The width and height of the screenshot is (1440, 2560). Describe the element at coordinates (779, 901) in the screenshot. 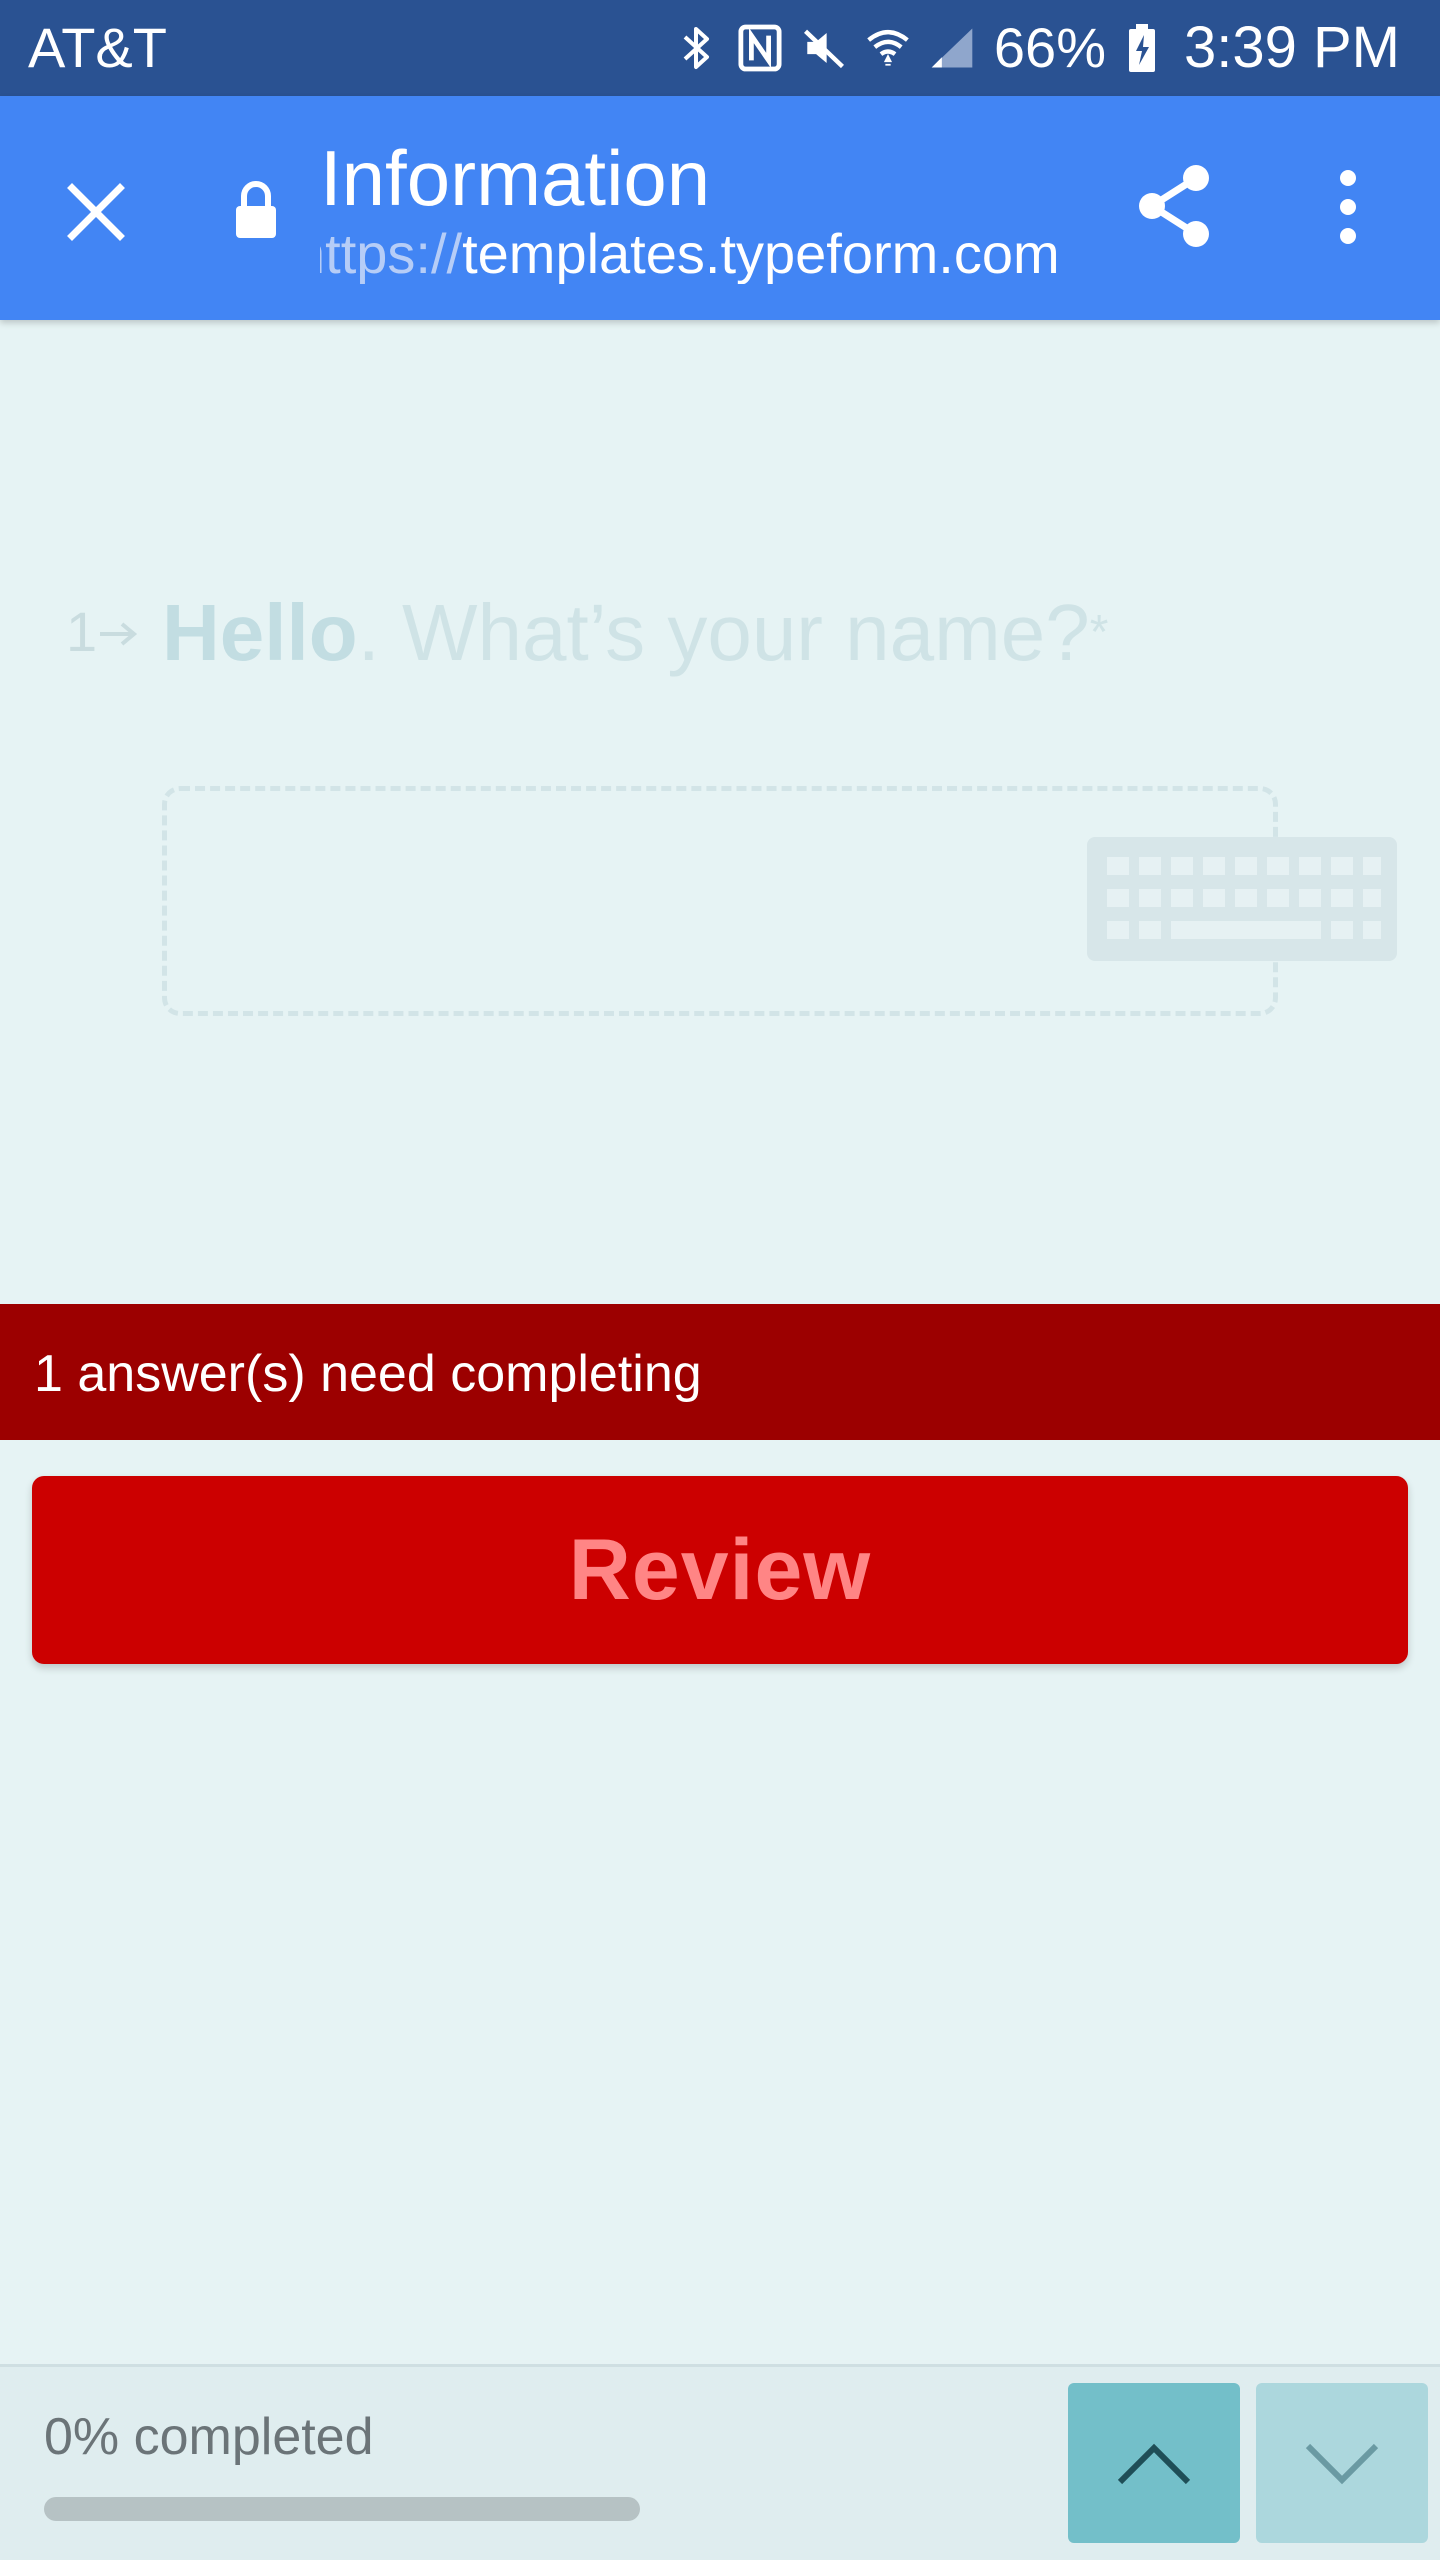

I see `answer-field` at that location.